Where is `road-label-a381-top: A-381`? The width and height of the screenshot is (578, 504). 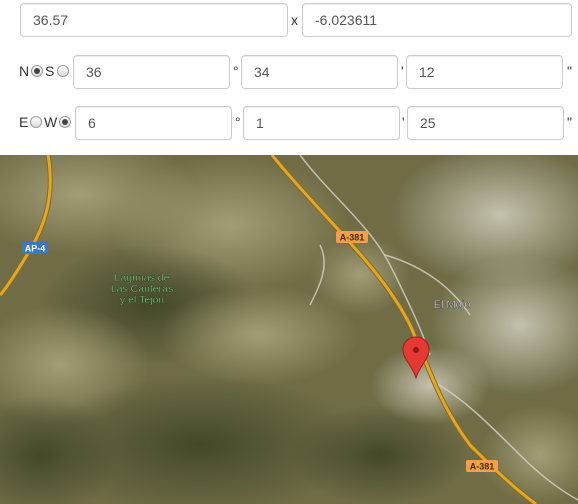
road-label-a381-top: A-381 is located at coordinates (352, 238).